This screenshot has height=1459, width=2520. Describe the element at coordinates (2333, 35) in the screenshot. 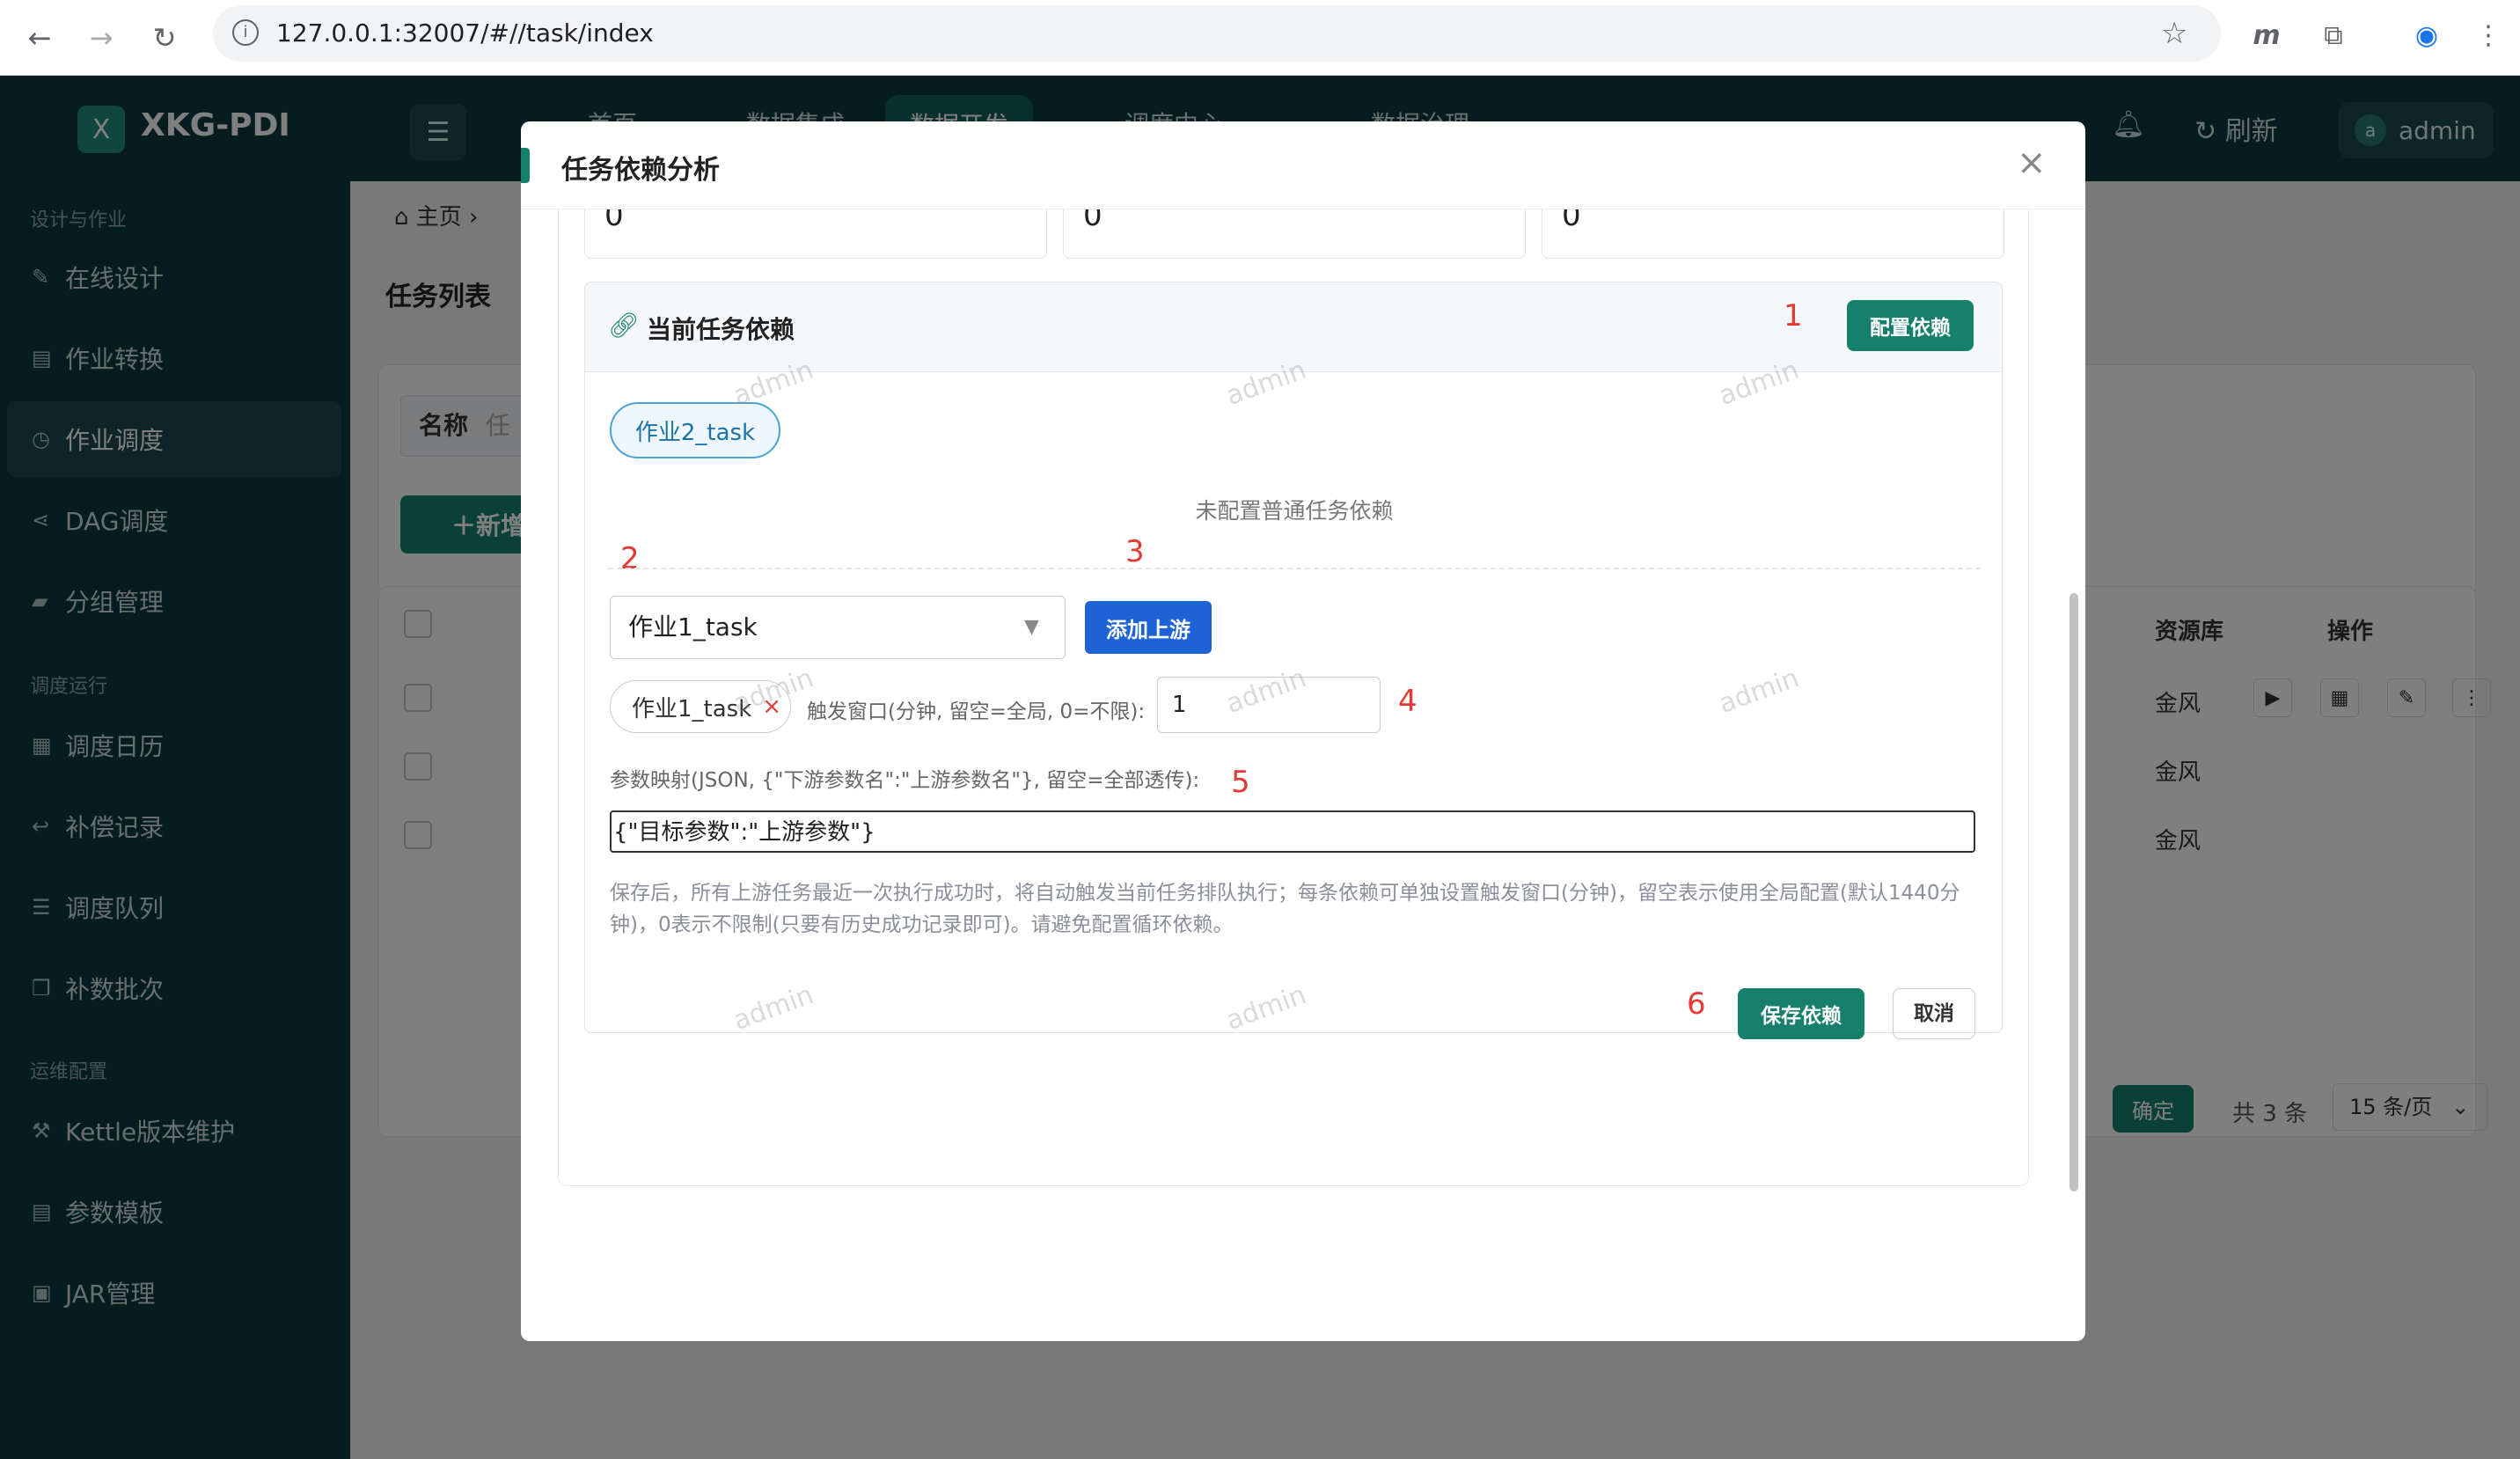

I see `extensions-puzzle-icon: ⧉` at that location.